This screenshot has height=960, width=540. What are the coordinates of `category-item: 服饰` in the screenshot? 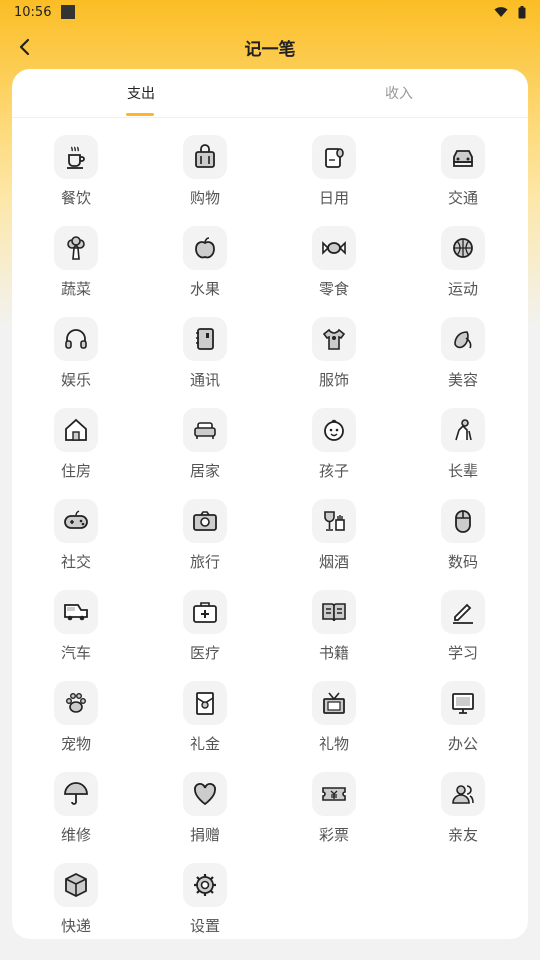 It's located at (334, 358).